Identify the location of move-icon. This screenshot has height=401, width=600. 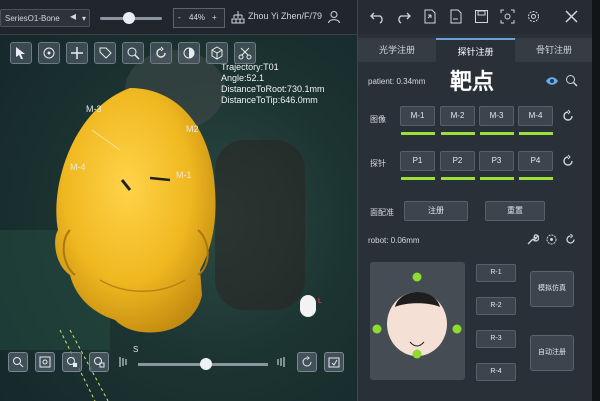
(77, 53).